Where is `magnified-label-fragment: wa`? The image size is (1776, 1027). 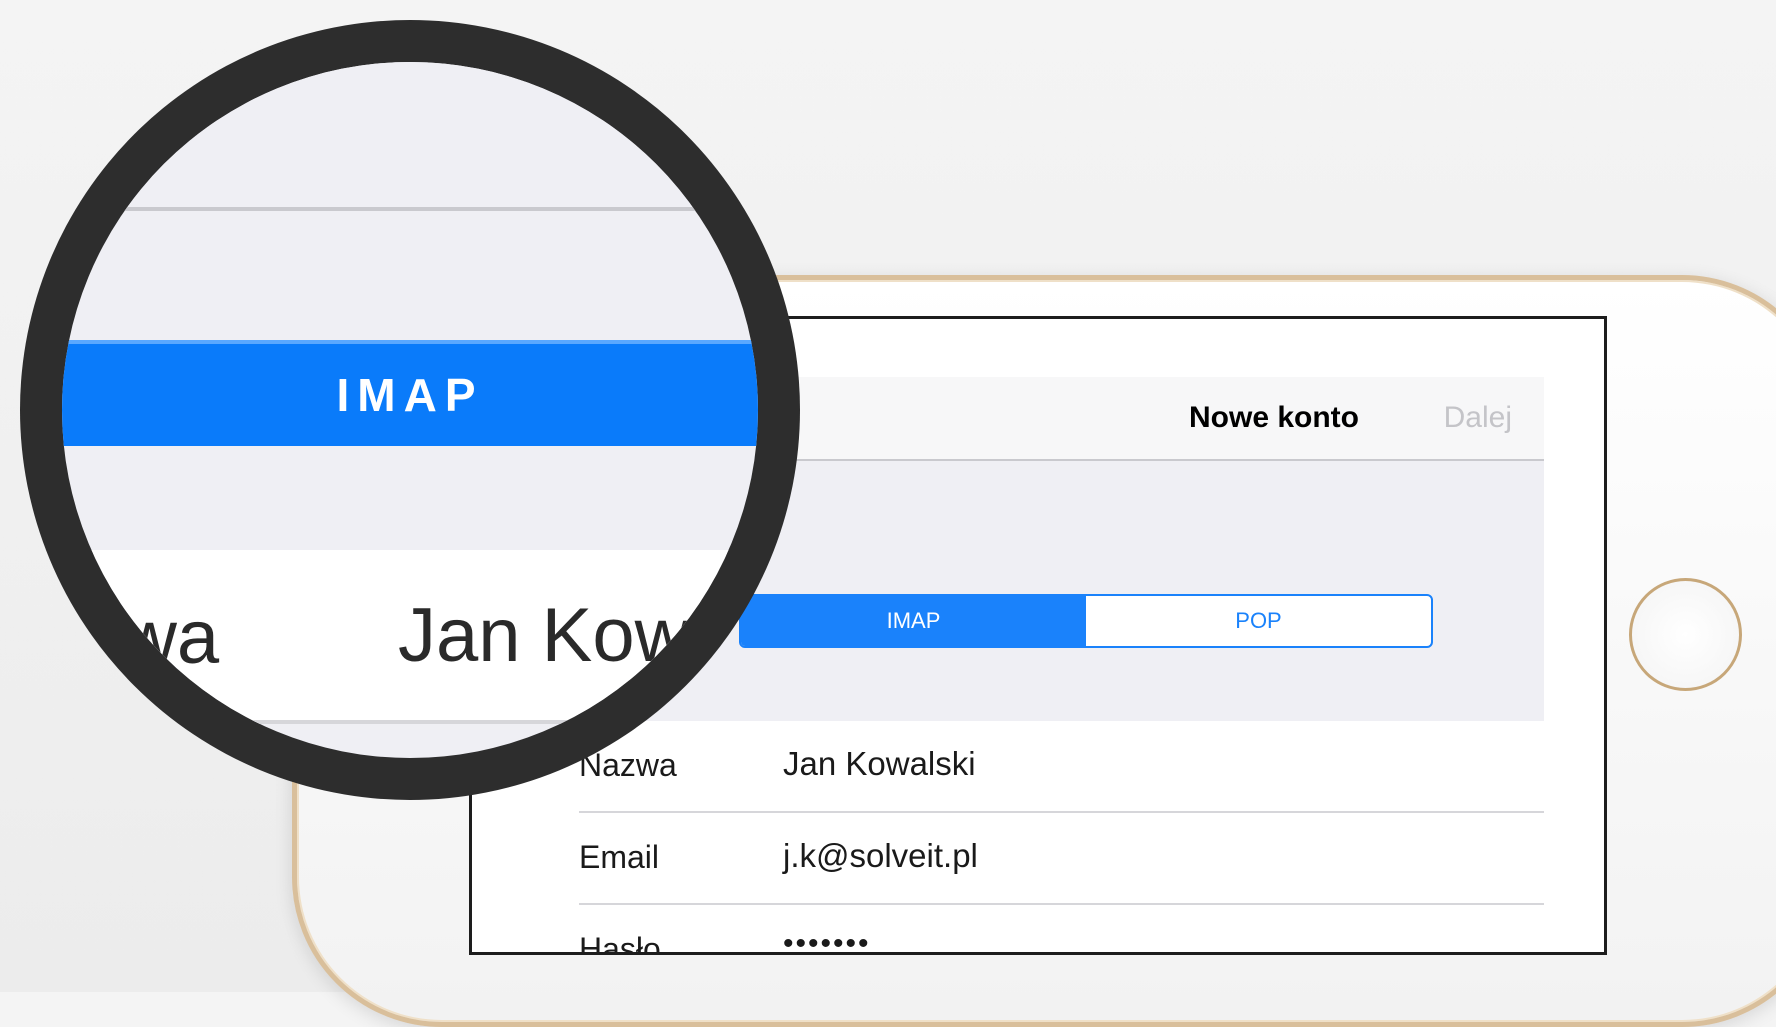 magnified-label-fragment: wa is located at coordinates (171, 637).